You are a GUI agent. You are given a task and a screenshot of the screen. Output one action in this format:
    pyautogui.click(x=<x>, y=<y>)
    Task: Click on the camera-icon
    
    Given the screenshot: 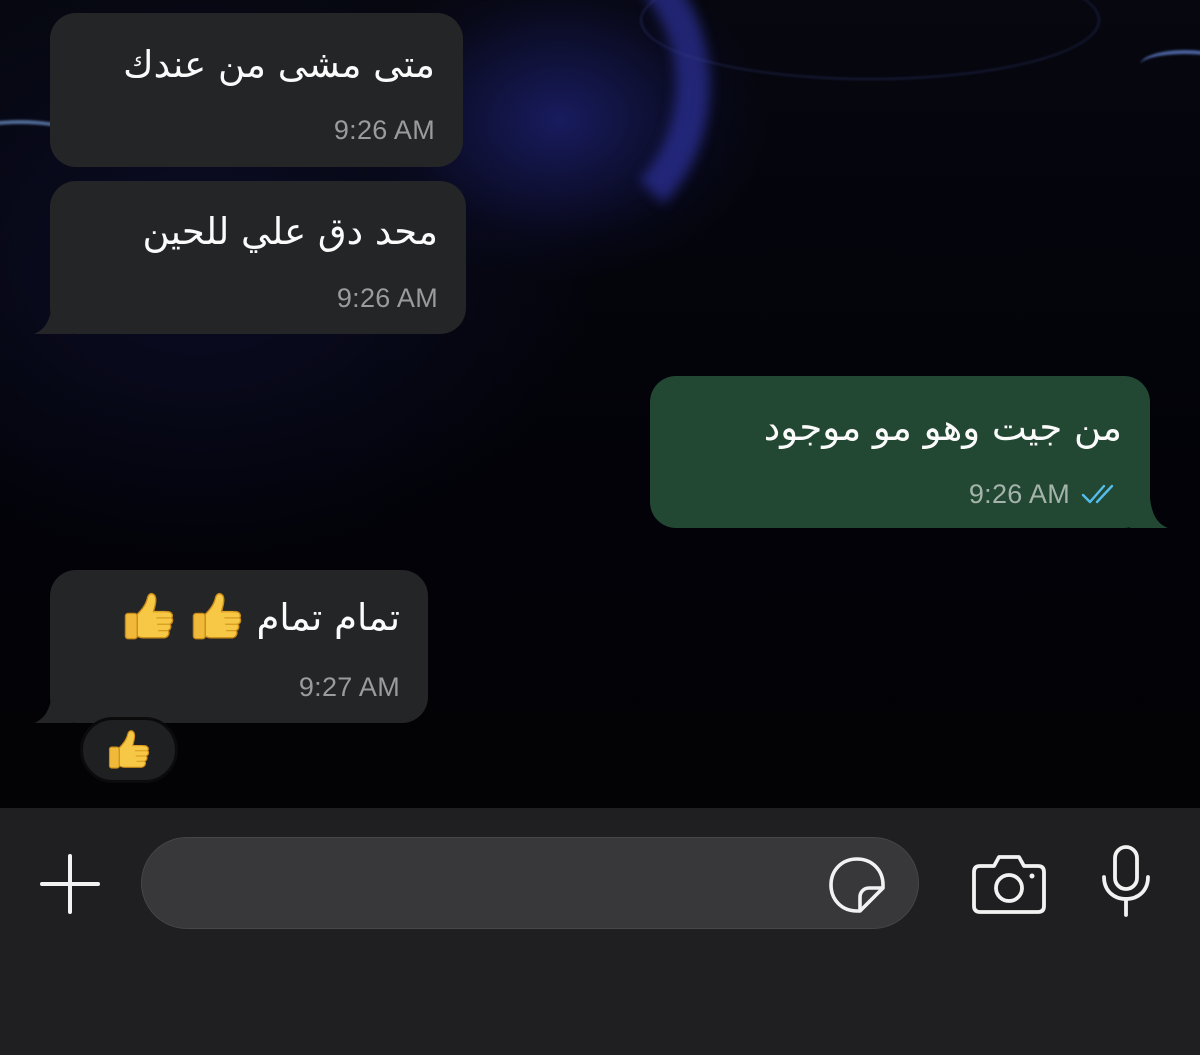 What is the action you would take?
    pyautogui.click(x=1009, y=884)
    